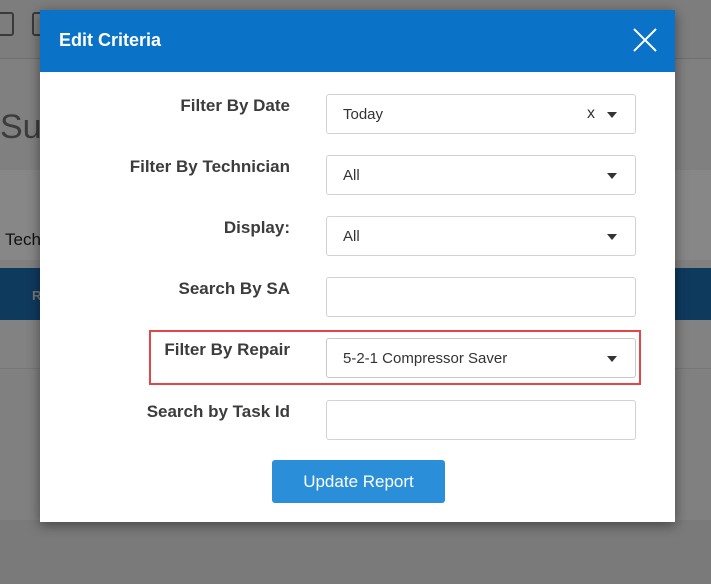 The height and width of the screenshot is (584, 711). Describe the element at coordinates (481, 420) in the screenshot. I see `search-by-task-id-input` at that location.